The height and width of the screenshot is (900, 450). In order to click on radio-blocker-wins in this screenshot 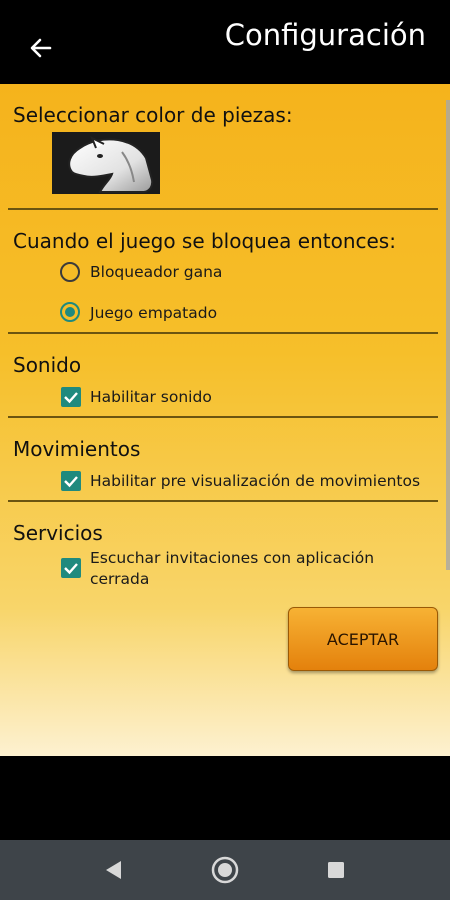, I will do `click(70, 272)`.